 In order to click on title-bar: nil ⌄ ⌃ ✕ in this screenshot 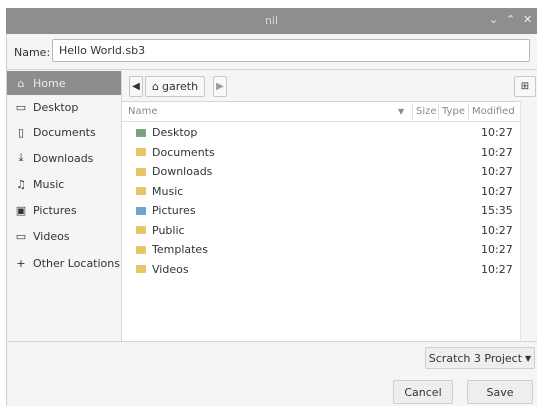, I will do `click(271, 21)`.